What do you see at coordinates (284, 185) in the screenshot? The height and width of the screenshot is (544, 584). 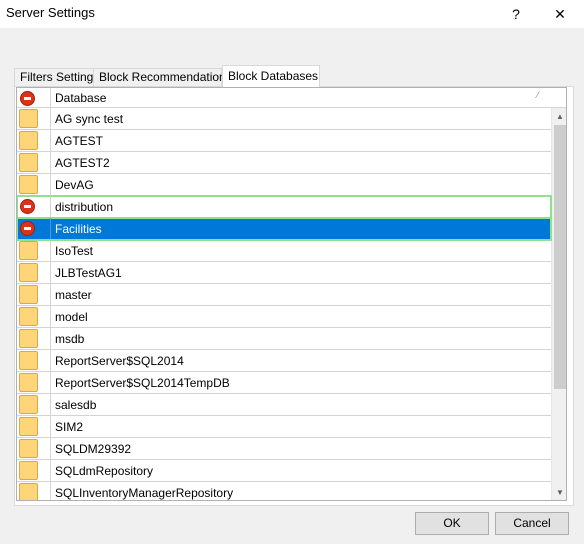 I see `table-row: DevAG` at bounding box center [284, 185].